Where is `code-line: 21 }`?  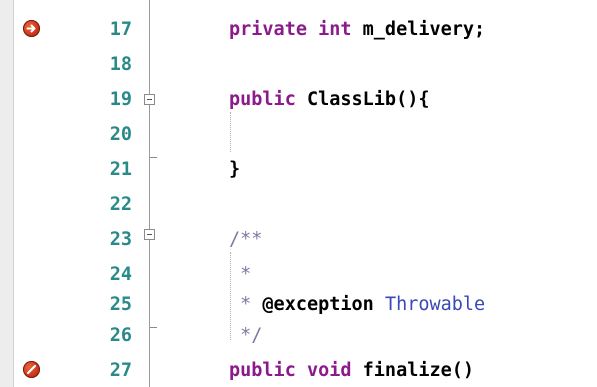
code-line: 21 } is located at coordinates (298, 169).